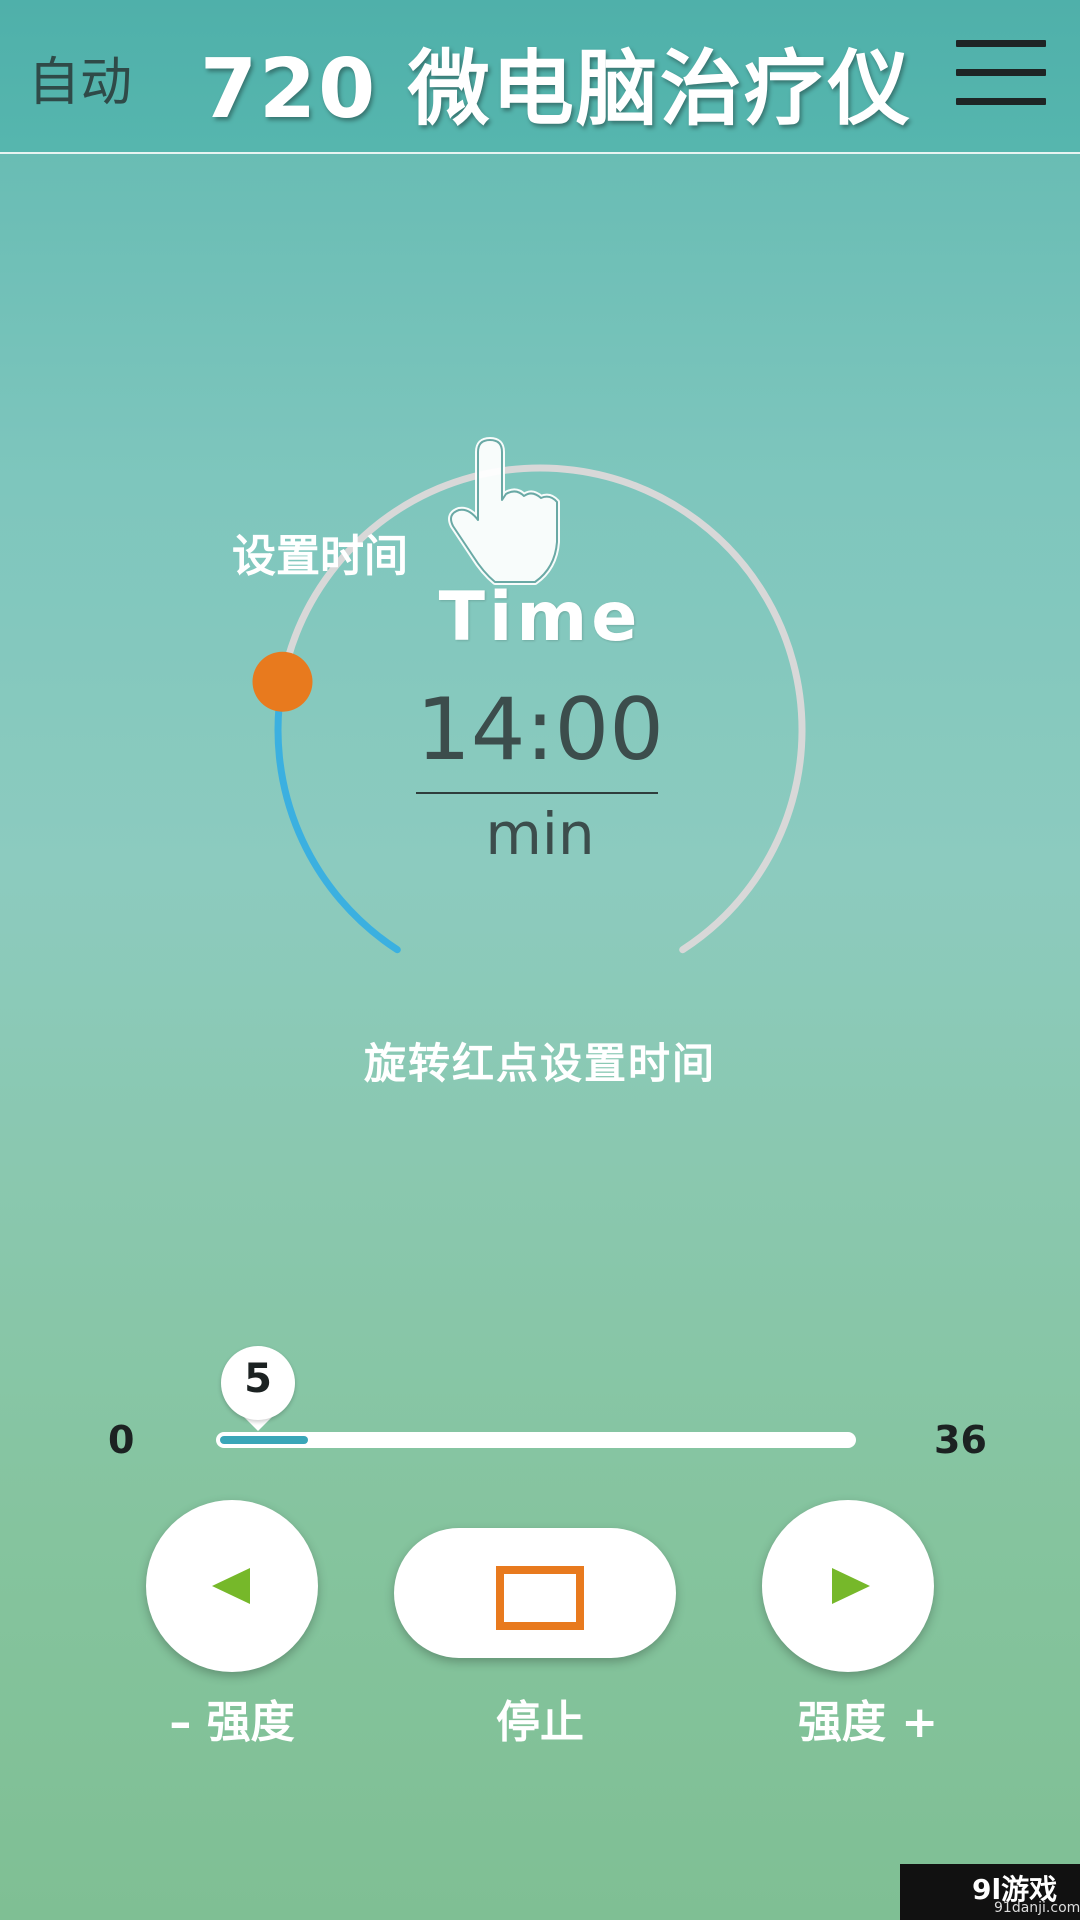 The image size is (1080, 1920). What do you see at coordinates (337, 816) in the screenshot?
I see `dial-progress` at bounding box center [337, 816].